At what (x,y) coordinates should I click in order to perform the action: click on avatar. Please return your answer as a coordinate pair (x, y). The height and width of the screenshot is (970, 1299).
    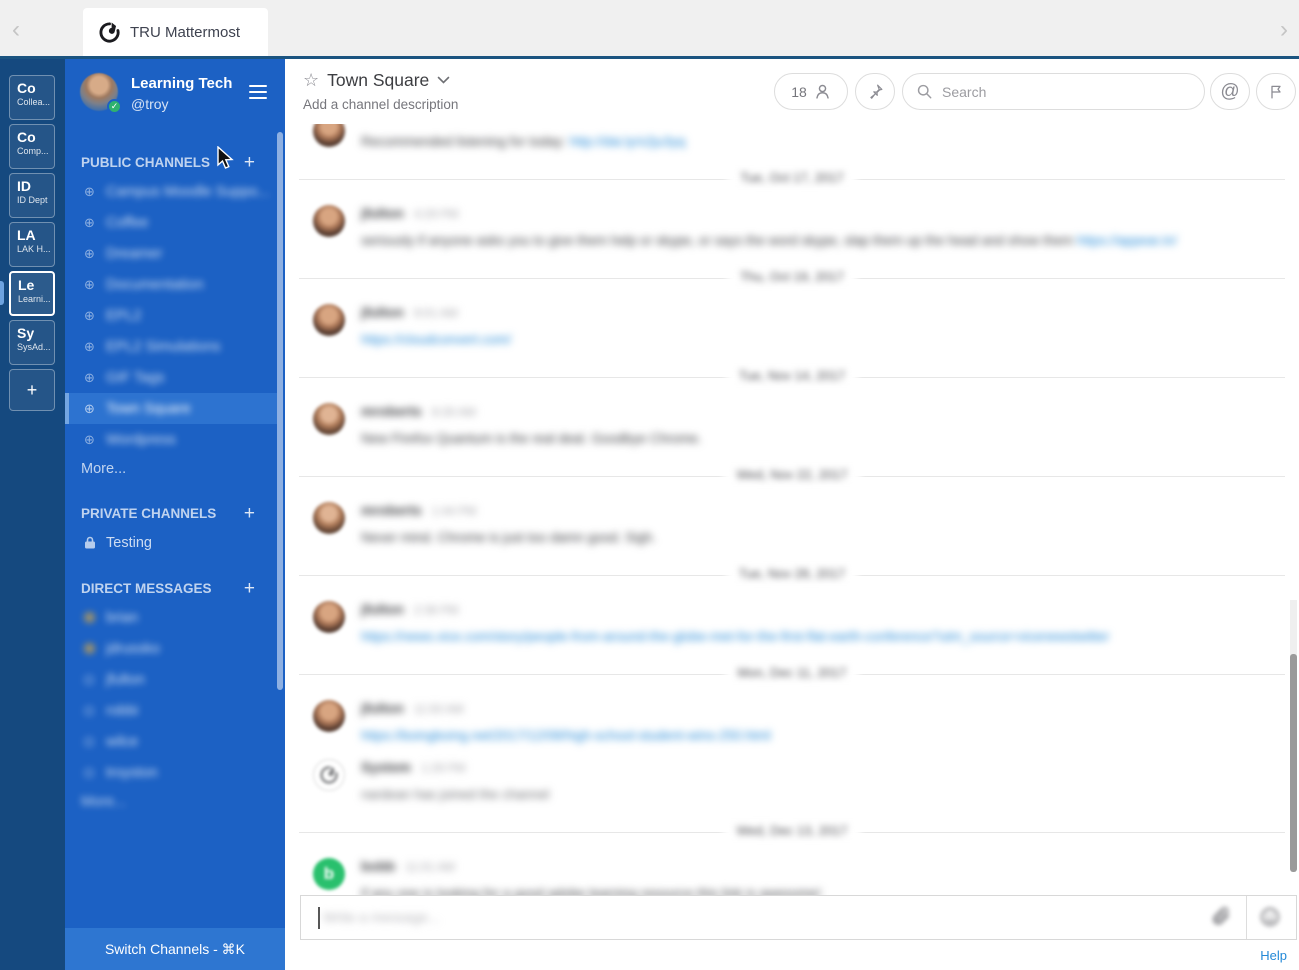
    Looking at the image, I should click on (329, 716).